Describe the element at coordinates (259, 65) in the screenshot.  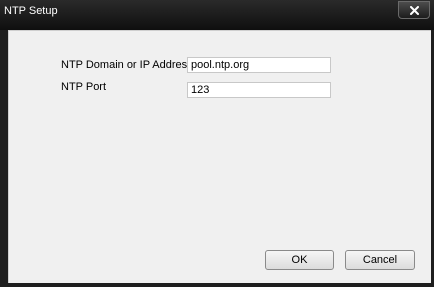
I see `domain-input` at that location.